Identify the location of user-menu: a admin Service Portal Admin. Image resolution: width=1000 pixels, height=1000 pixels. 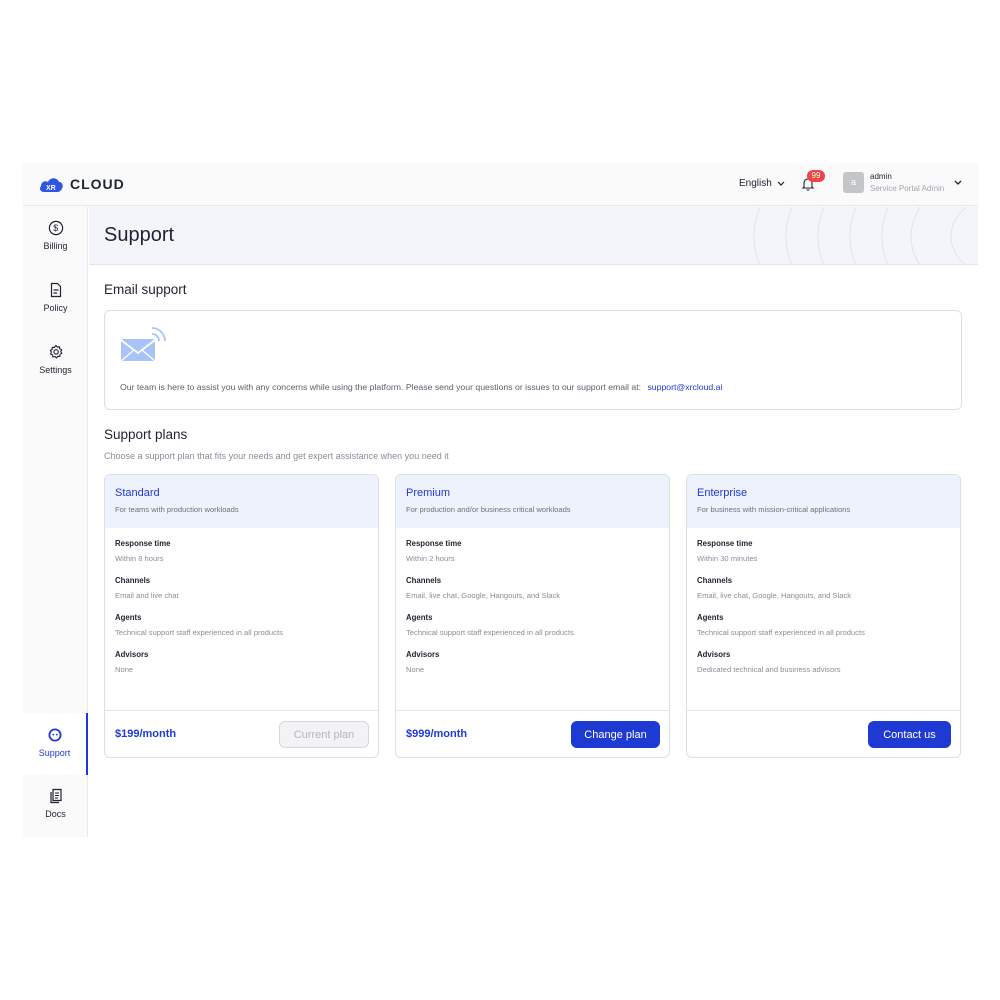
(902, 182).